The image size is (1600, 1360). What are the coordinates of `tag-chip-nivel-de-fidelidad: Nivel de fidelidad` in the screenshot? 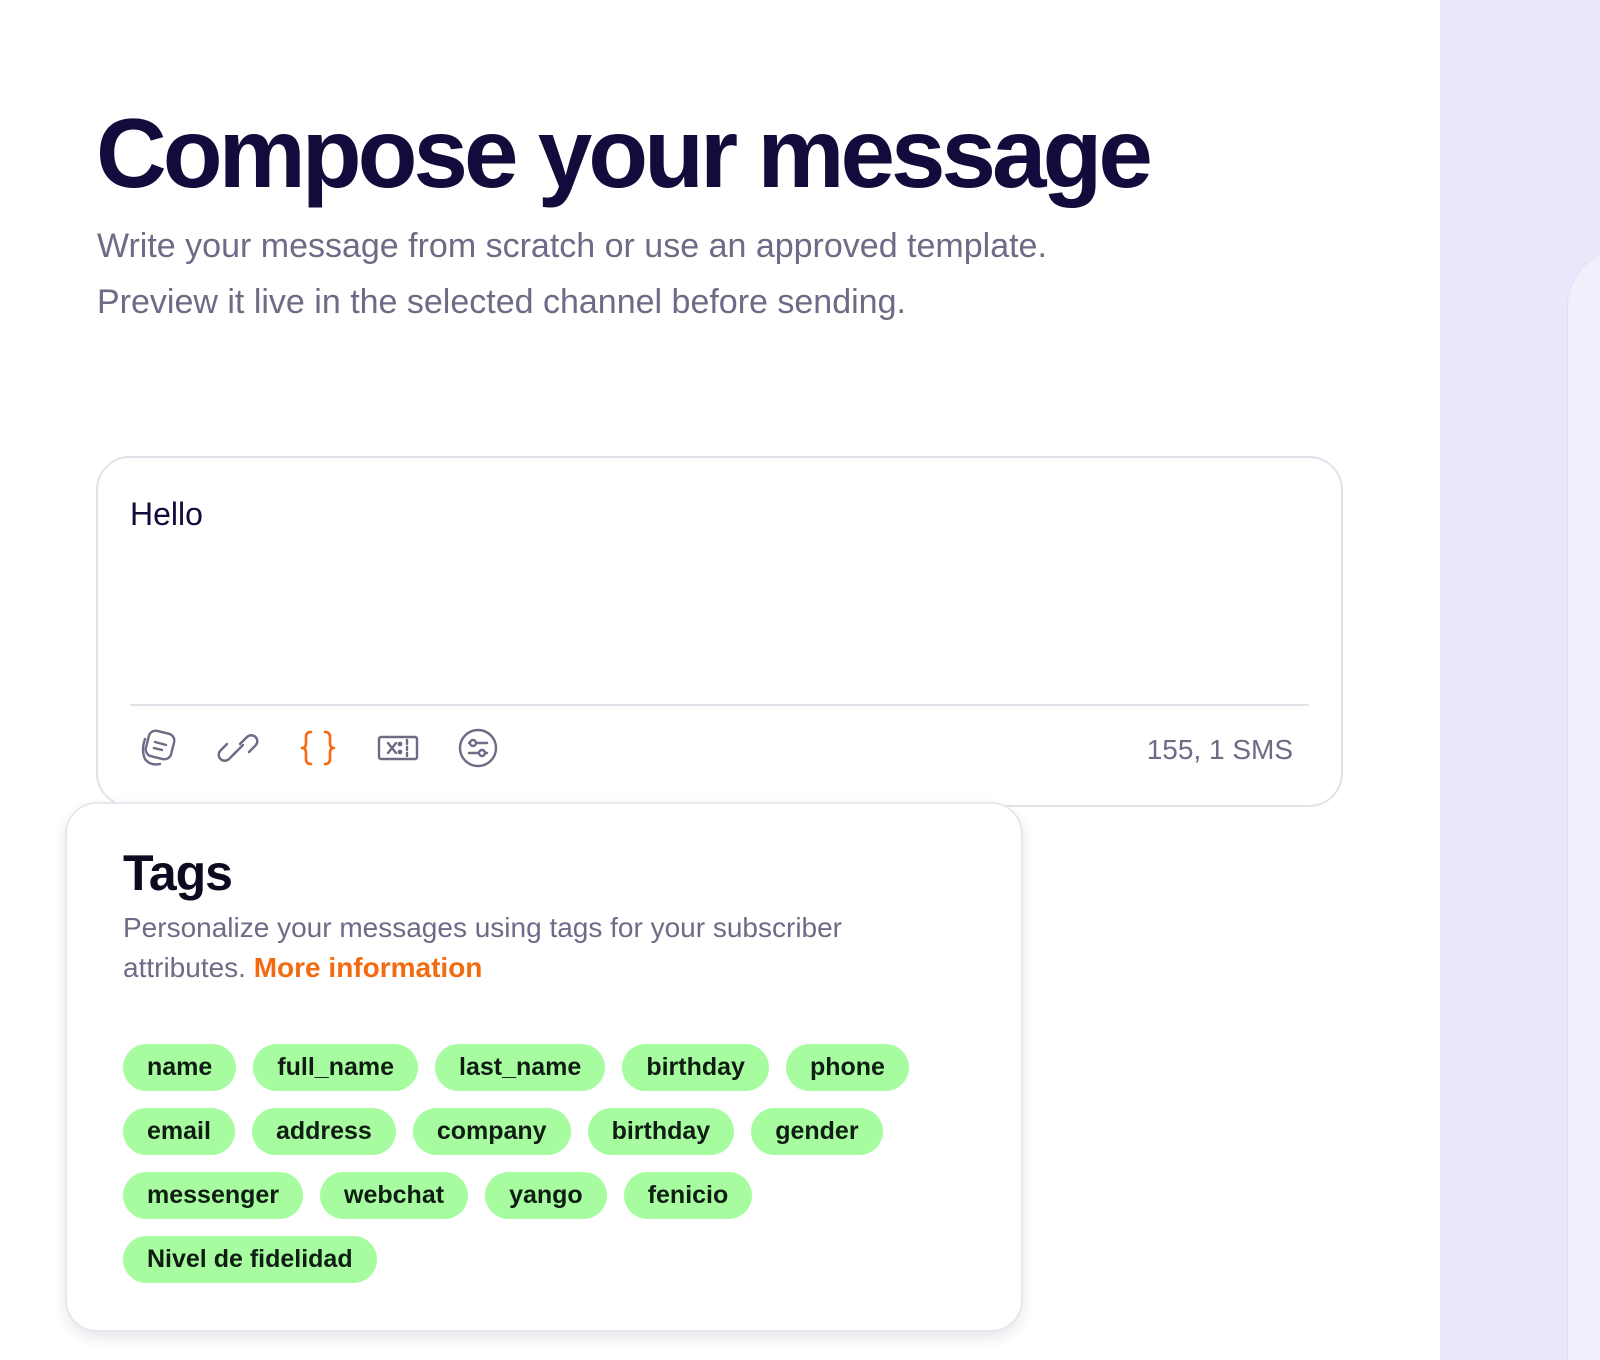 It's located at (250, 1259).